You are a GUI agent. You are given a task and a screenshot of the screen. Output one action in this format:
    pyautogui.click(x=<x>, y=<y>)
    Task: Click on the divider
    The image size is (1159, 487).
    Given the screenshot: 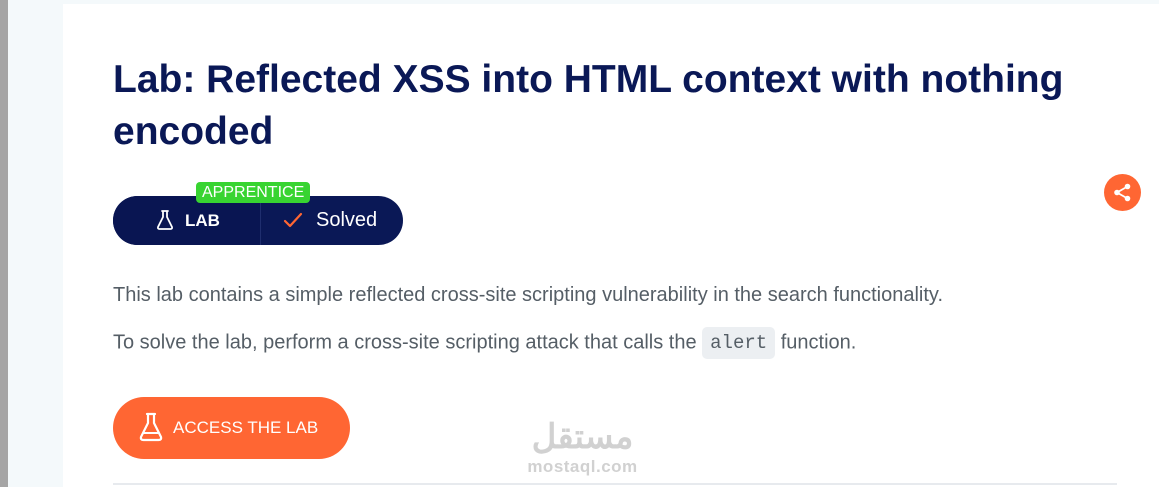 What is the action you would take?
    pyautogui.click(x=615, y=484)
    